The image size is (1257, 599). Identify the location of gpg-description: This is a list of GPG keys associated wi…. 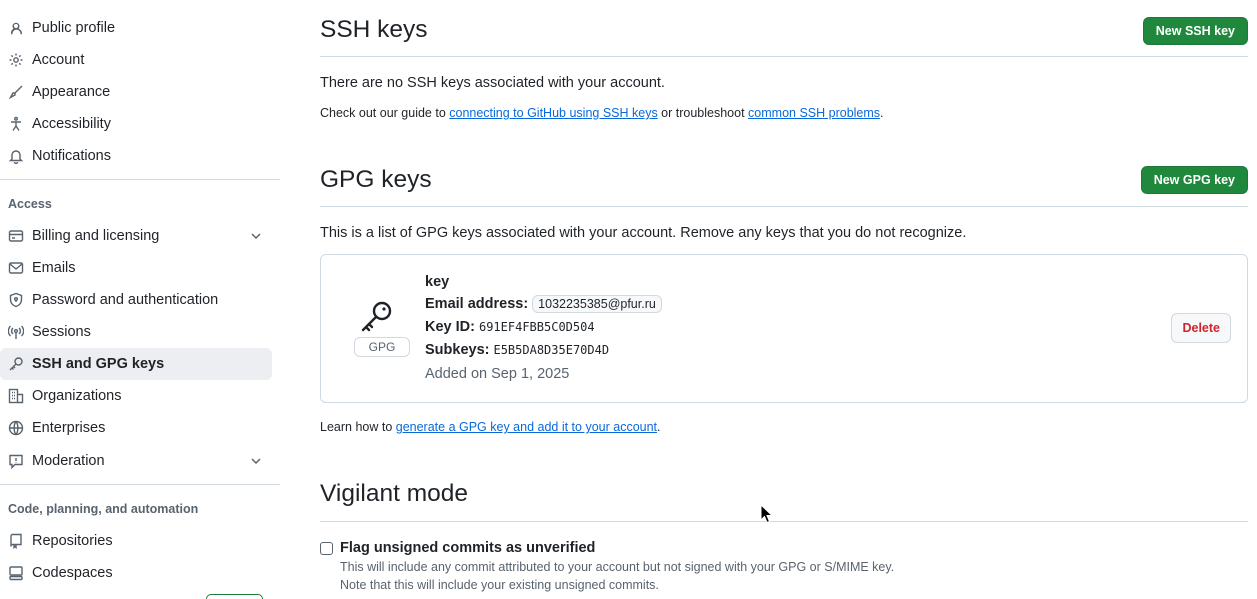
(643, 233).